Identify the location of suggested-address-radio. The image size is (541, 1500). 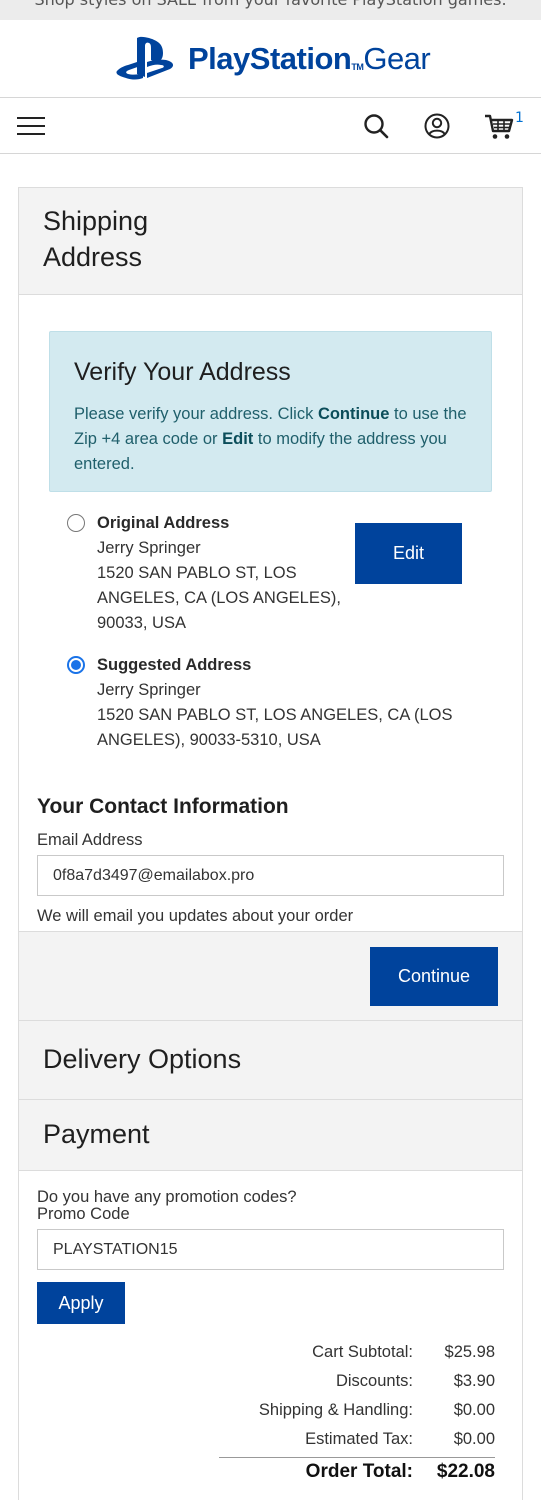
(76, 665).